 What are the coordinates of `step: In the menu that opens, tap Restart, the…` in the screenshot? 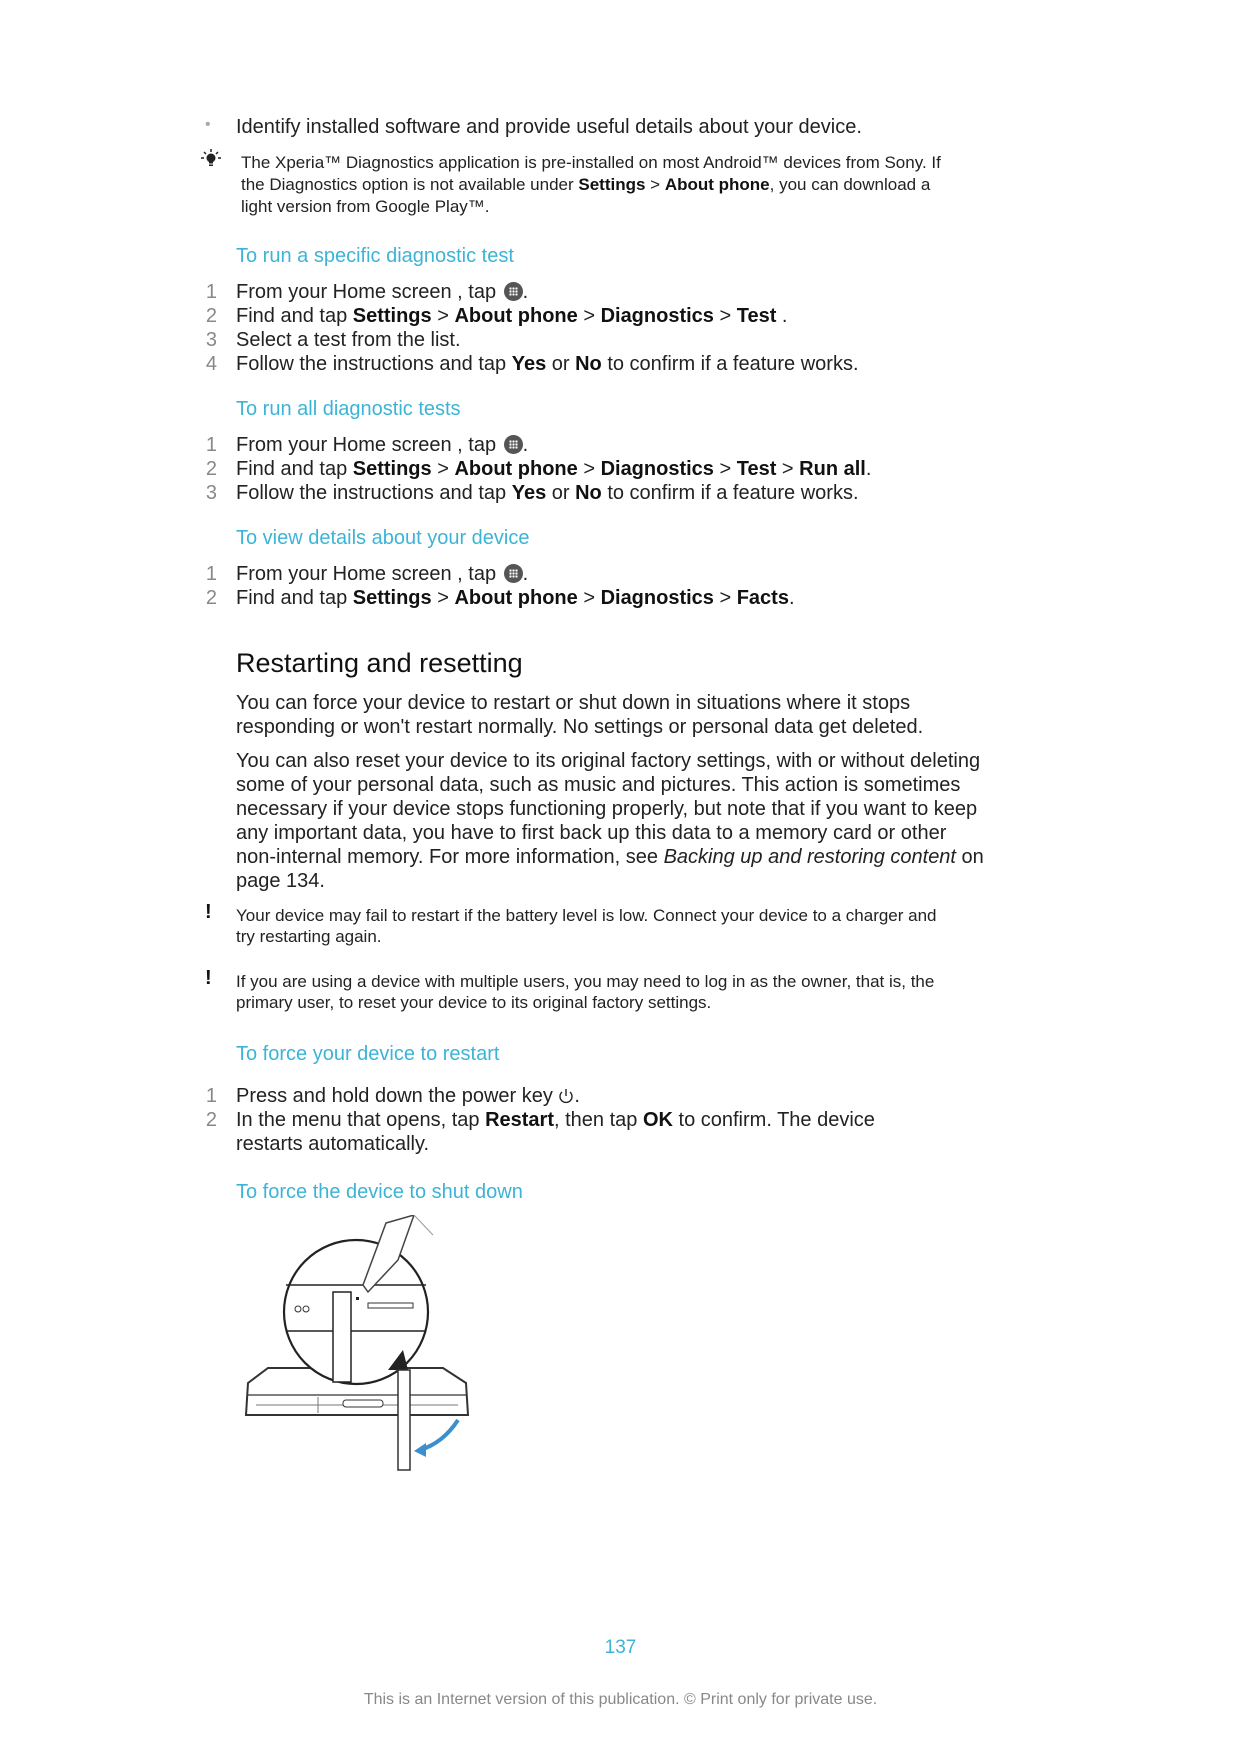 It's located at (555, 1132).